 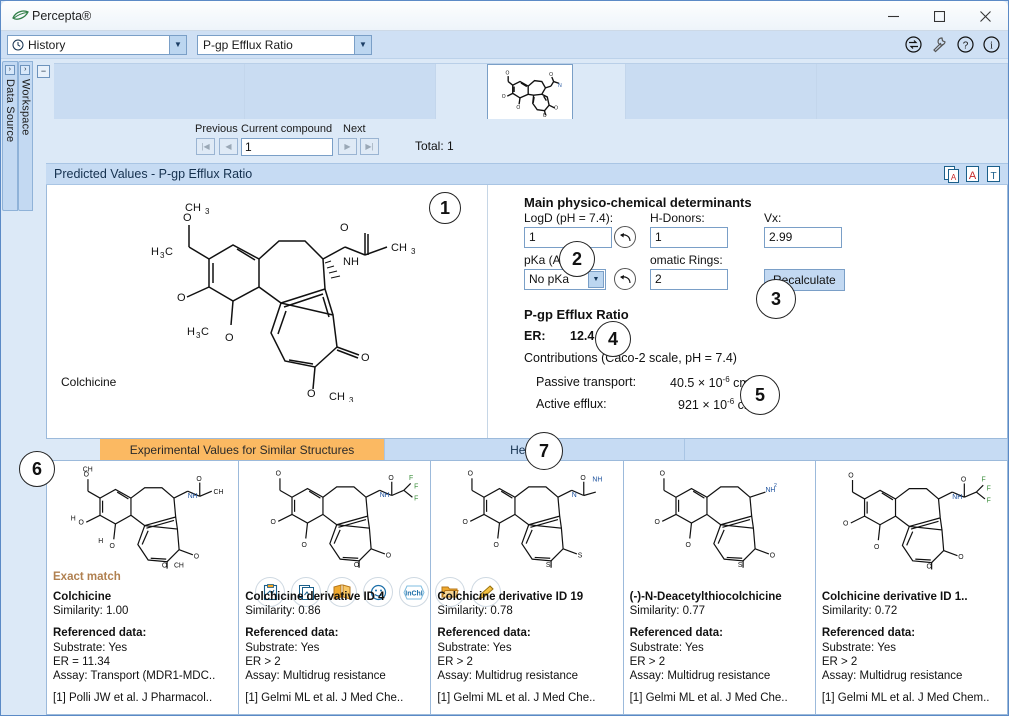 I want to click on aromatic-rings-input: 2, so click(x=689, y=279).